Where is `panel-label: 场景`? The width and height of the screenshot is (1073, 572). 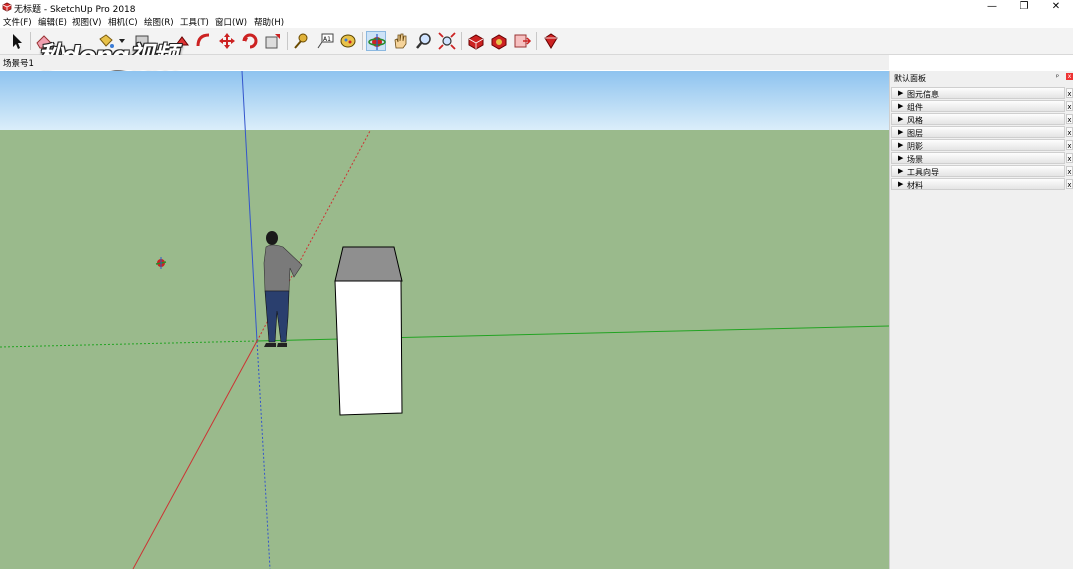
panel-label: 场景 is located at coordinates (915, 159).